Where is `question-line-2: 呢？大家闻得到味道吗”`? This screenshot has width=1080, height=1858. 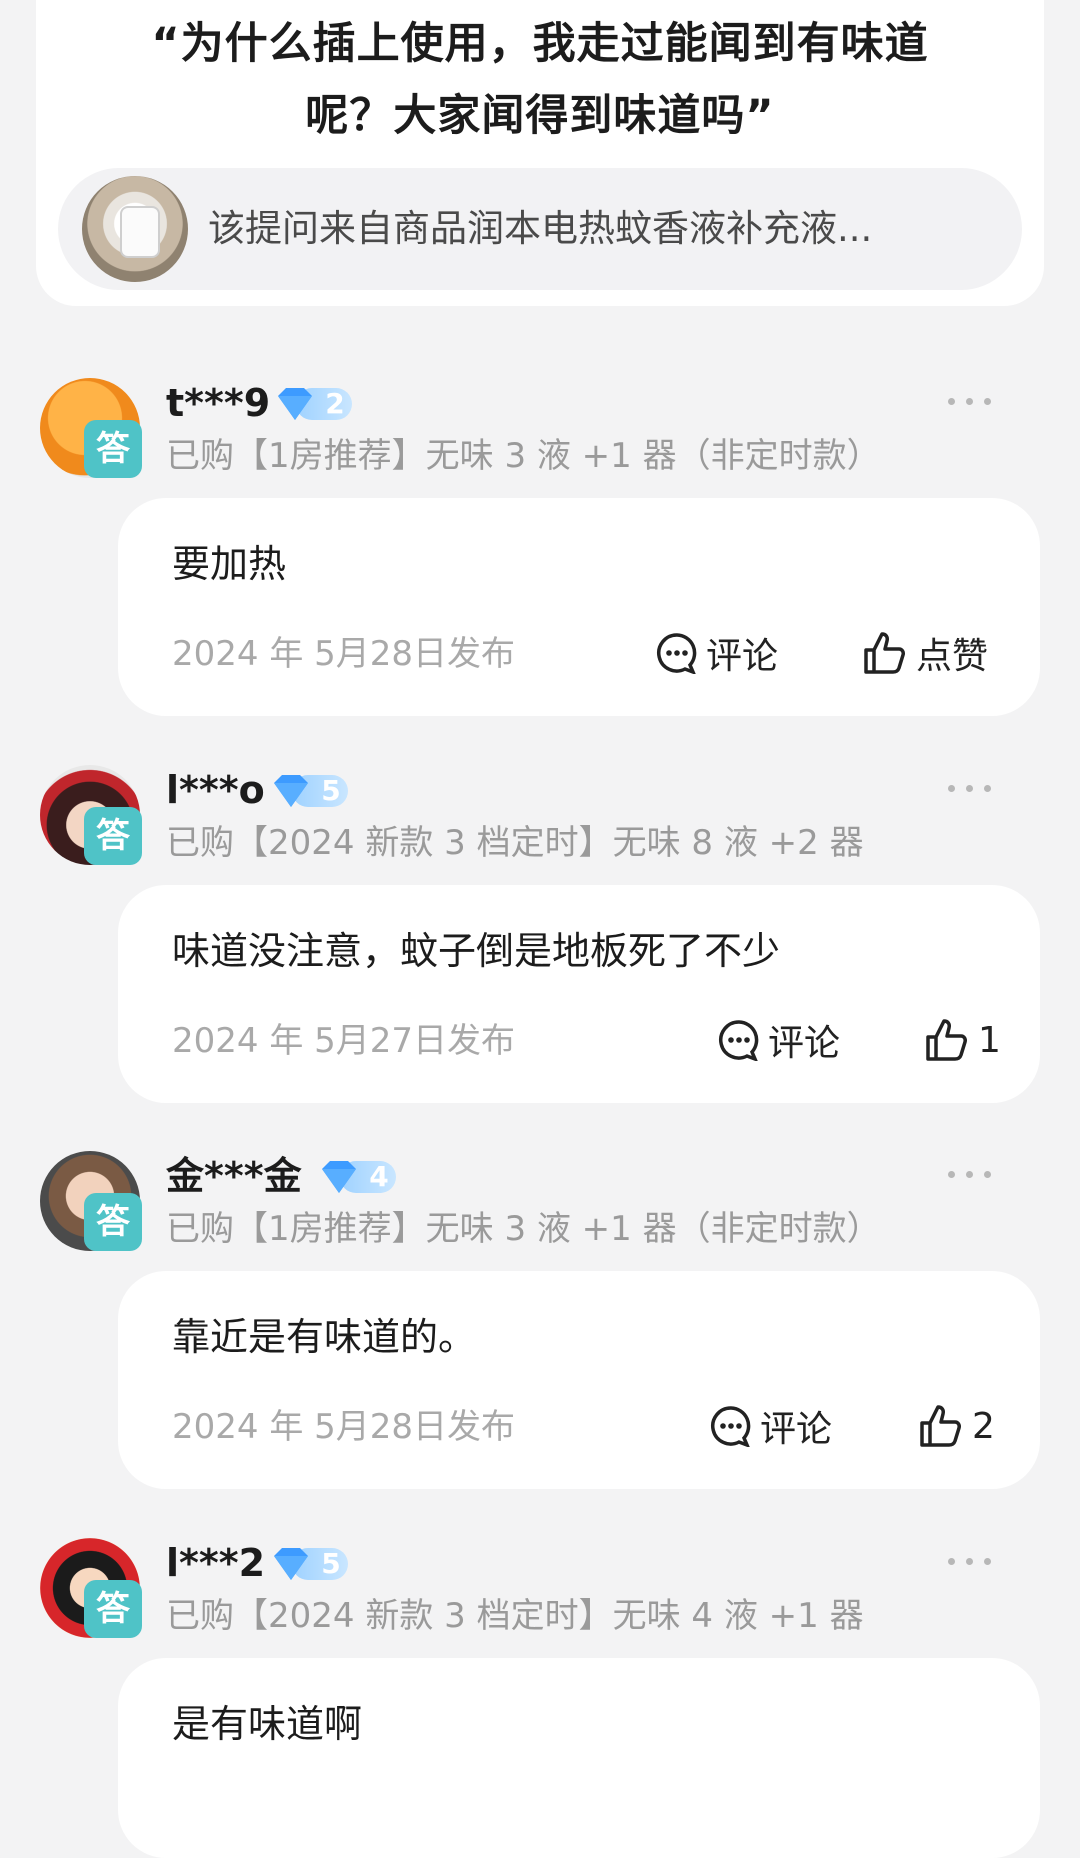
question-line-2: 呢？大家闻得到味道吗” is located at coordinates (540, 116).